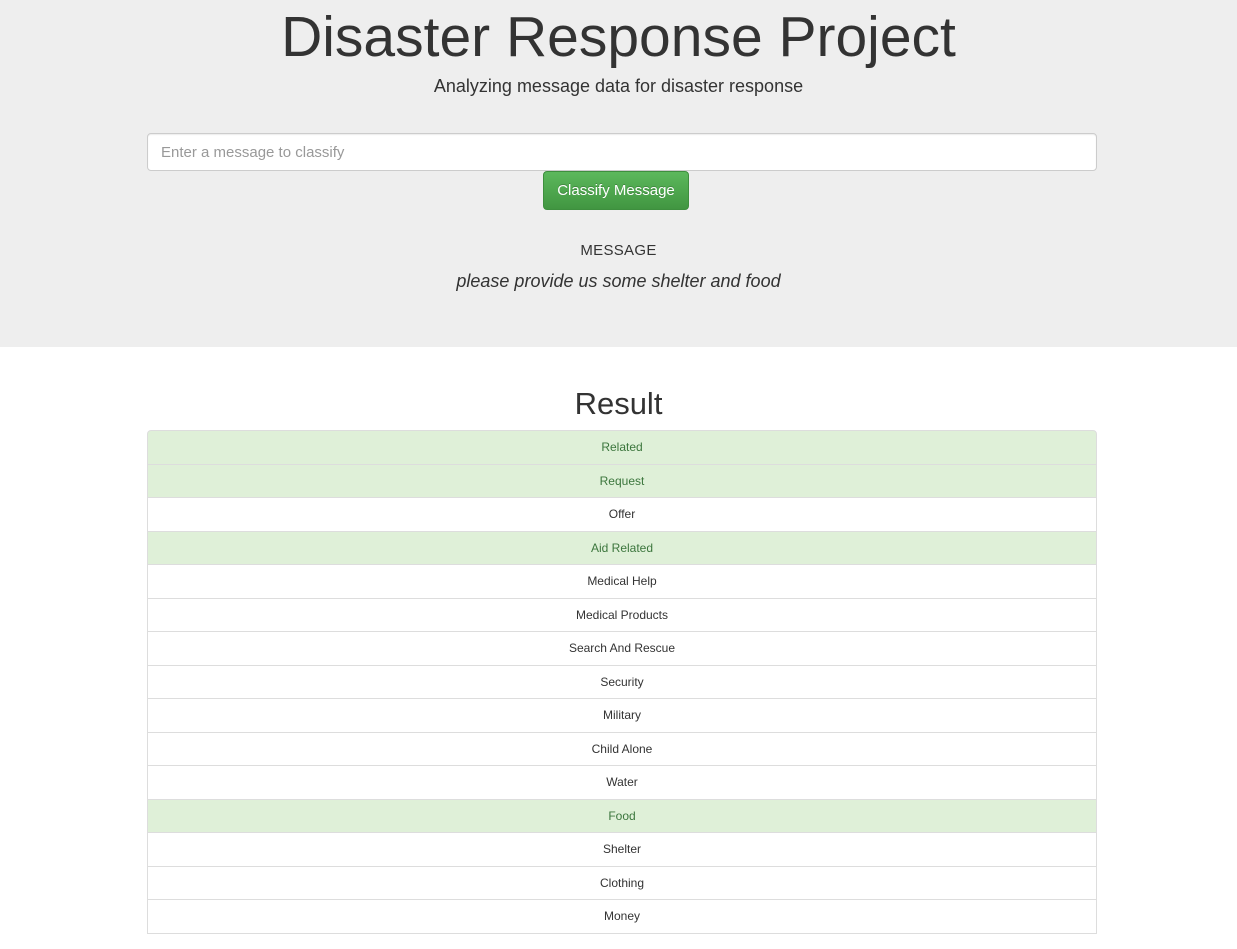  What do you see at coordinates (622, 916) in the screenshot?
I see `result-item-money: Money` at bounding box center [622, 916].